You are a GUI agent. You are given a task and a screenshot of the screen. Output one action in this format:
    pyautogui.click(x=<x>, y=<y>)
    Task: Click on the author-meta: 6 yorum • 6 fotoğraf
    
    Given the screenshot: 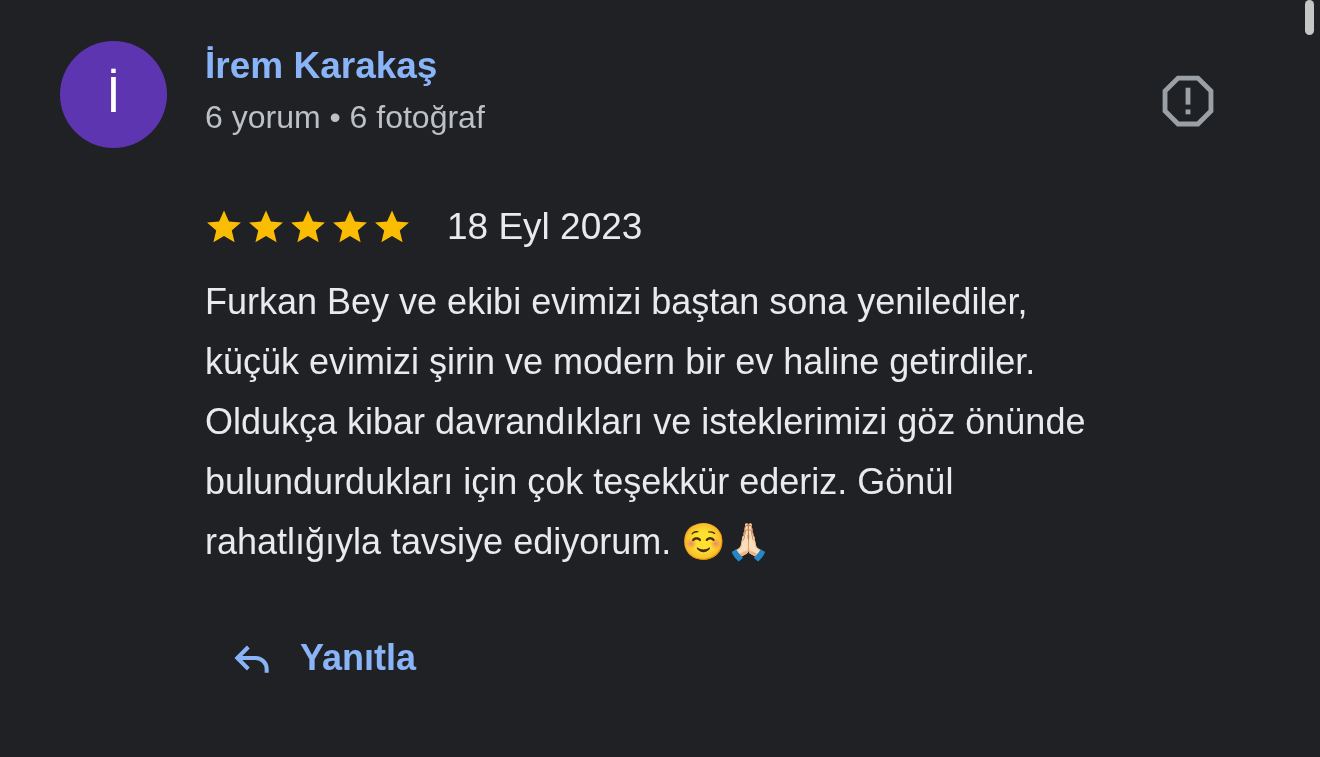 What is the action you would take?
    pyautogui.click(x=345, y=117)
    